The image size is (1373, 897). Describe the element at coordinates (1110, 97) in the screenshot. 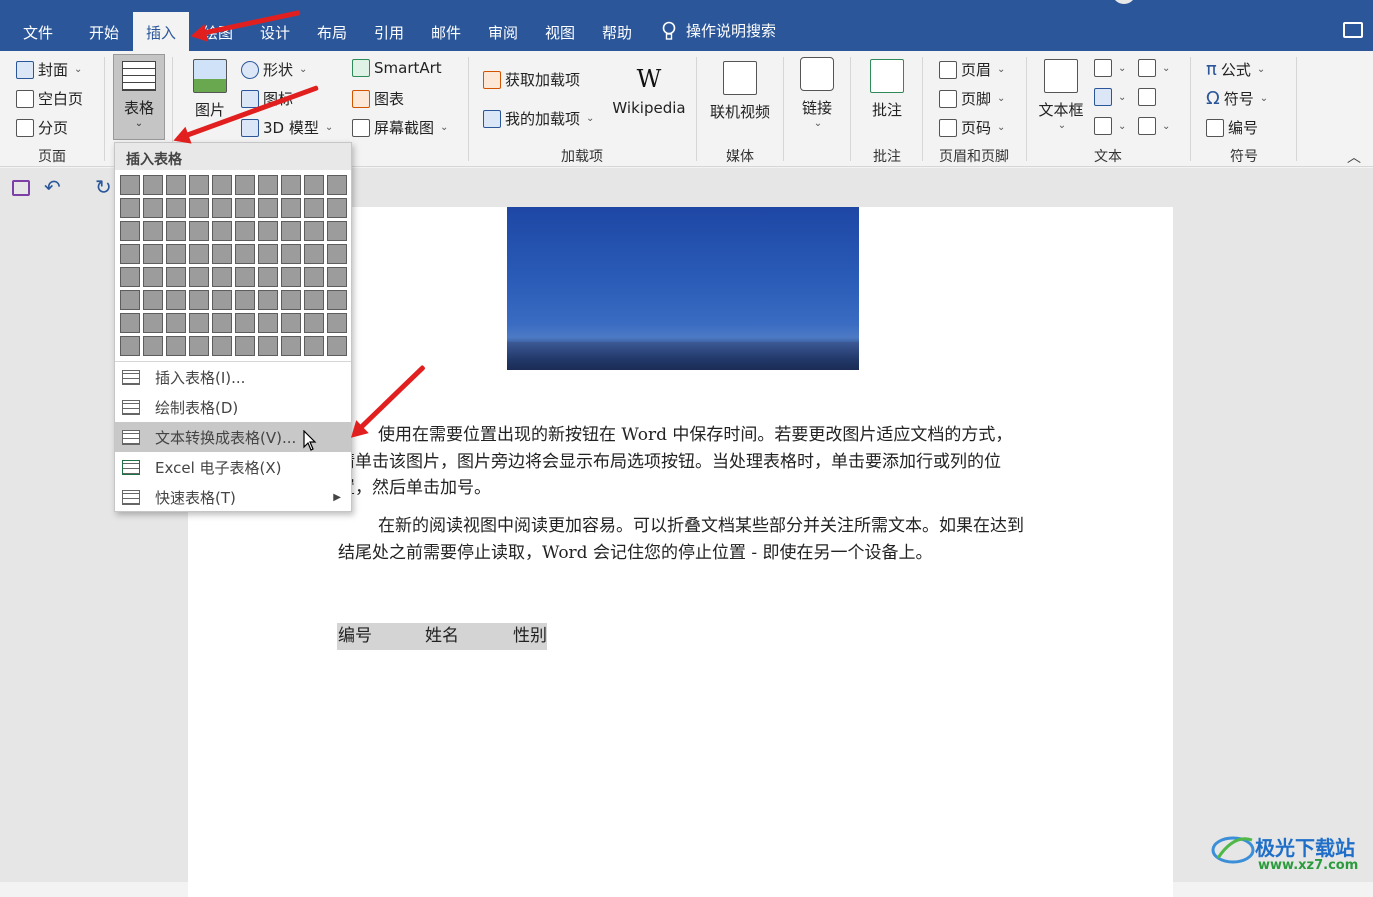

I see `wordart-button: ⌄` at that location.